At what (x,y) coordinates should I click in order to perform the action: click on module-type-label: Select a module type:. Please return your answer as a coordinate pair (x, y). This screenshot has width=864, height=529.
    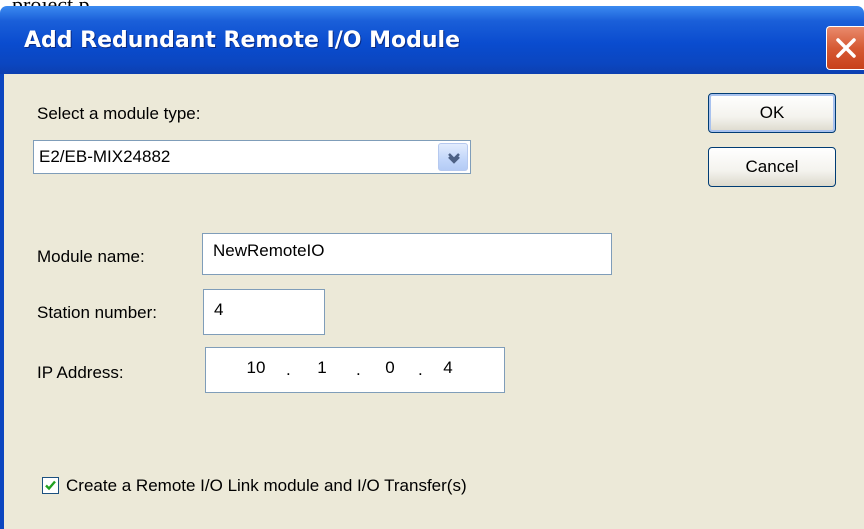
    Looking at the image, I should click on (119, 113).